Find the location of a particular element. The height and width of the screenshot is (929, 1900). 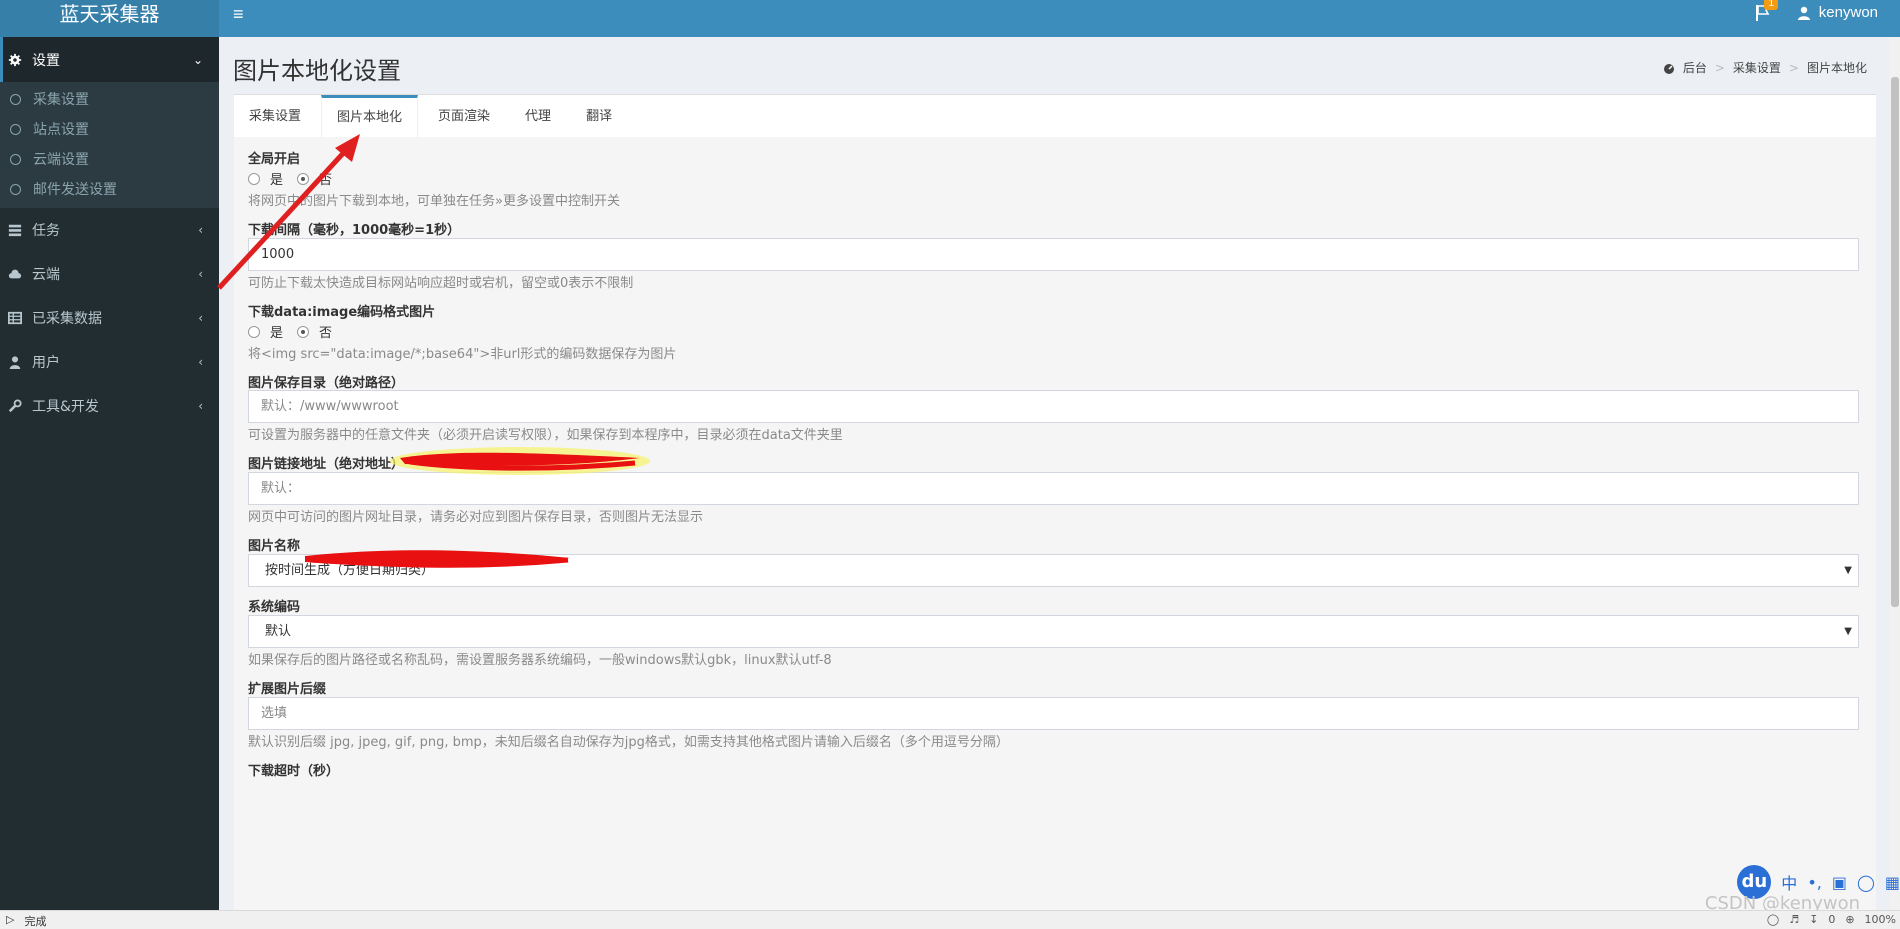

sidebar-subitem-label: 站点设置 is located at coordinates (61, 130).